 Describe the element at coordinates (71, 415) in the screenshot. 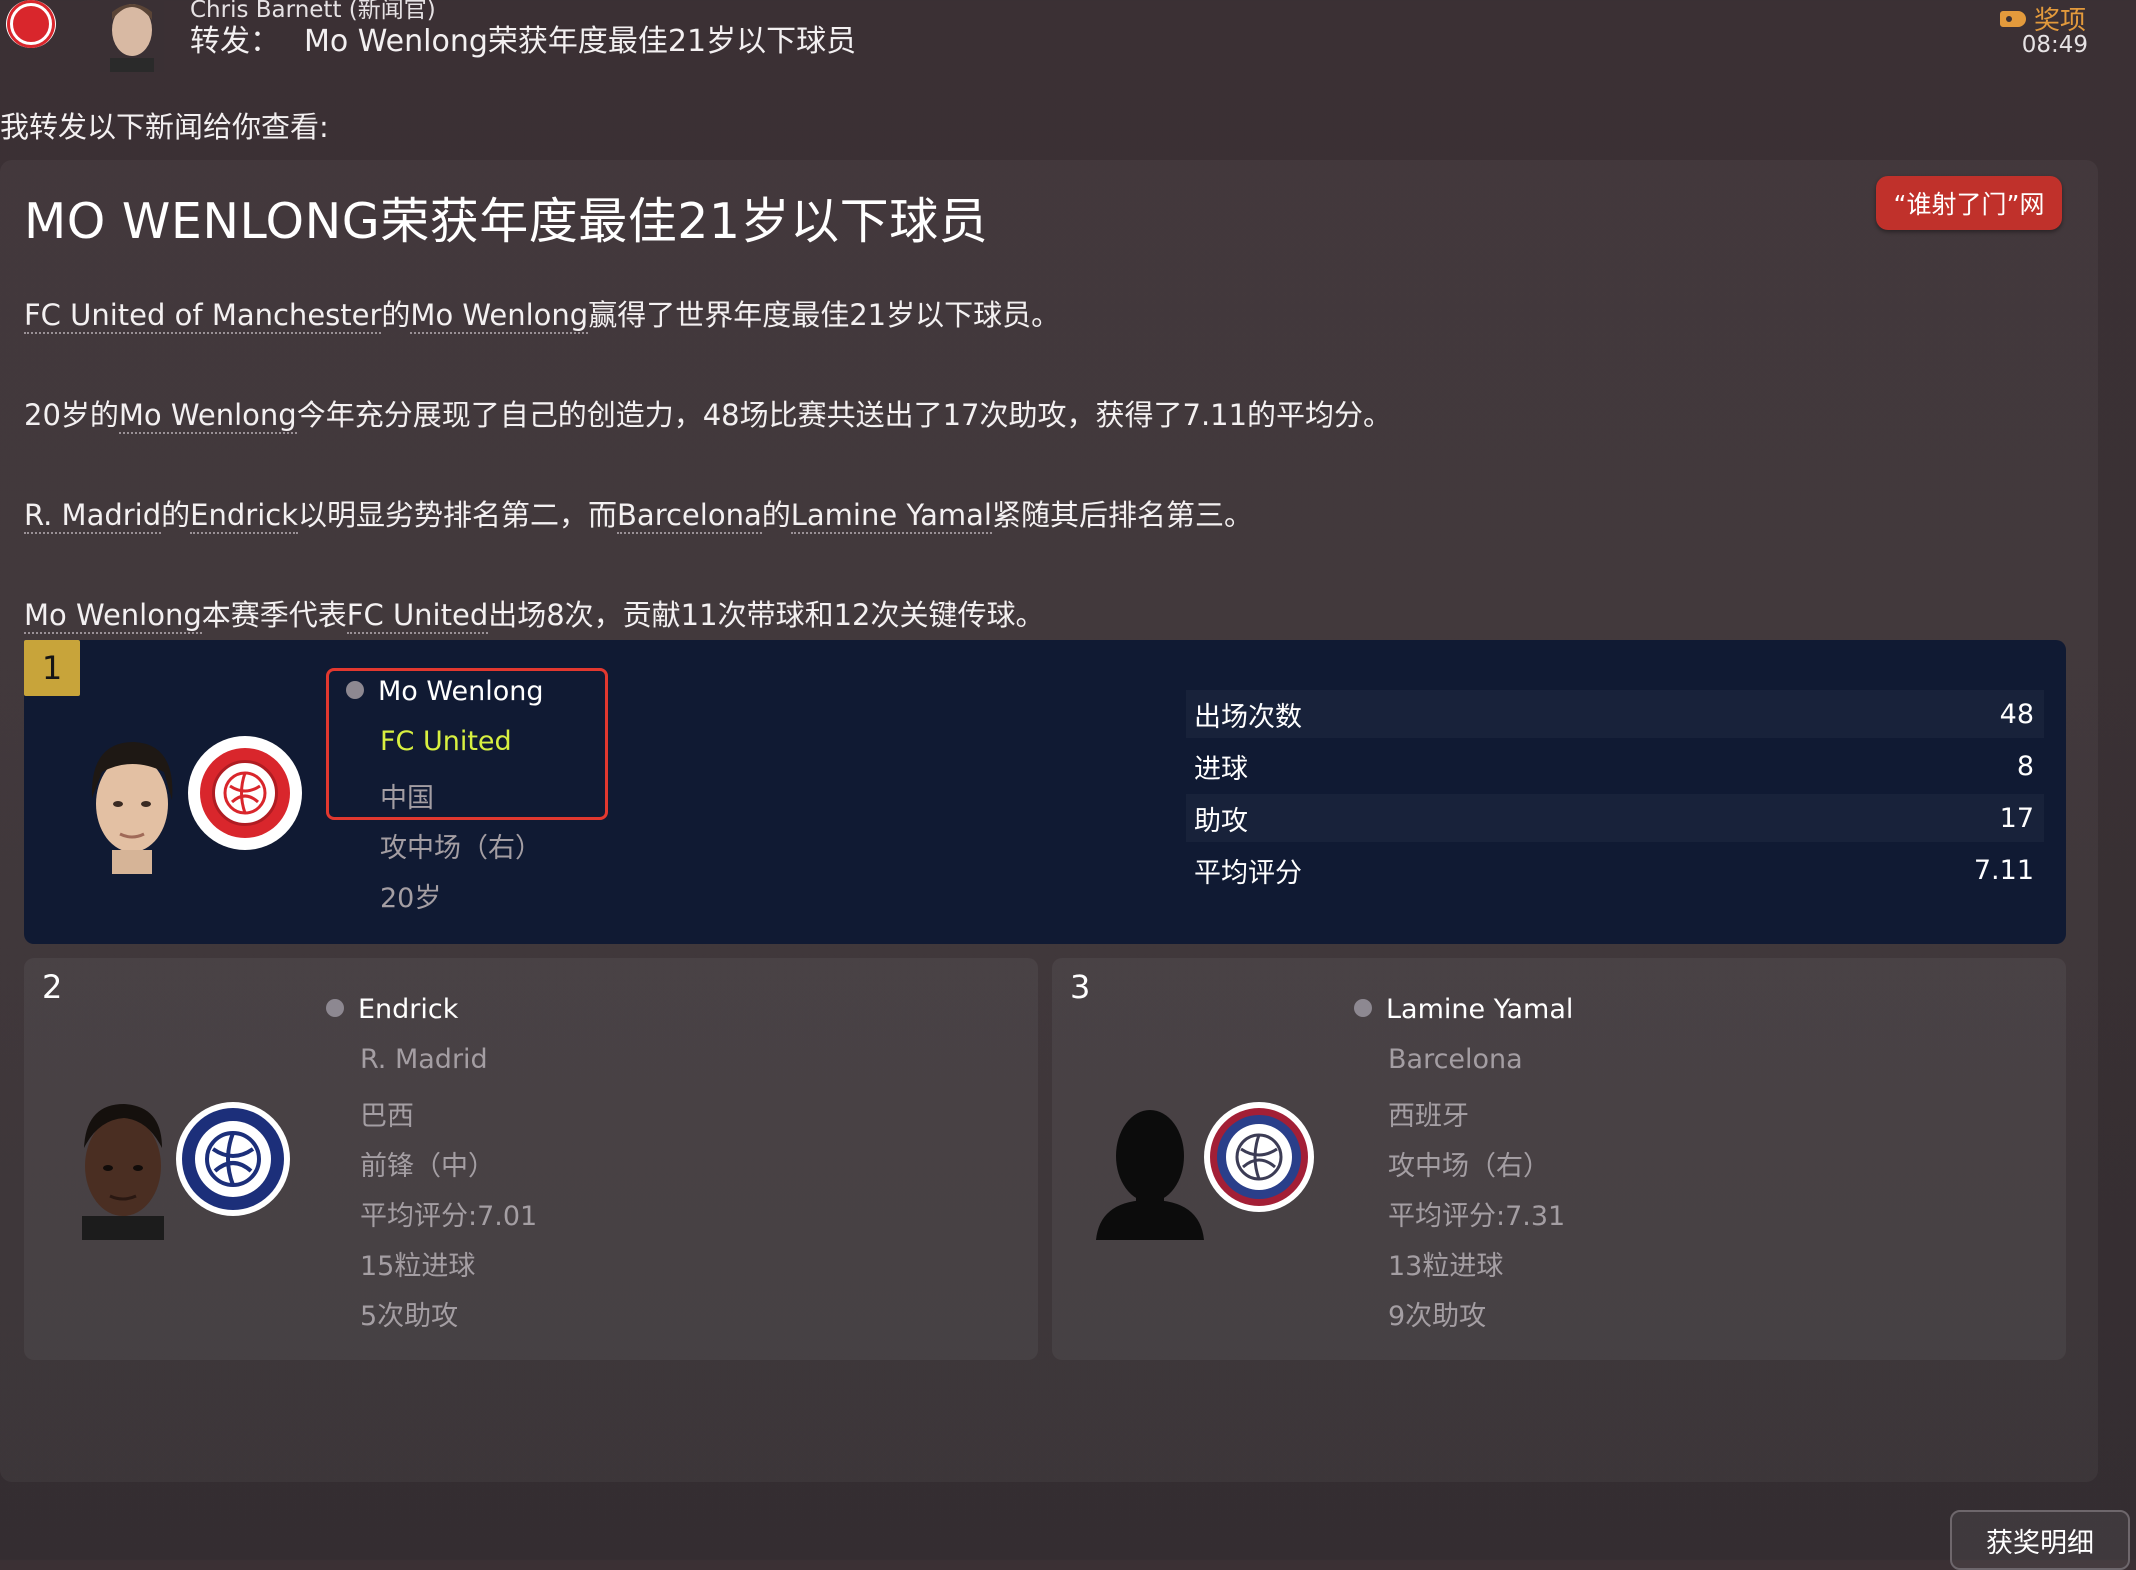

I see `text: 20岁的` at that location.